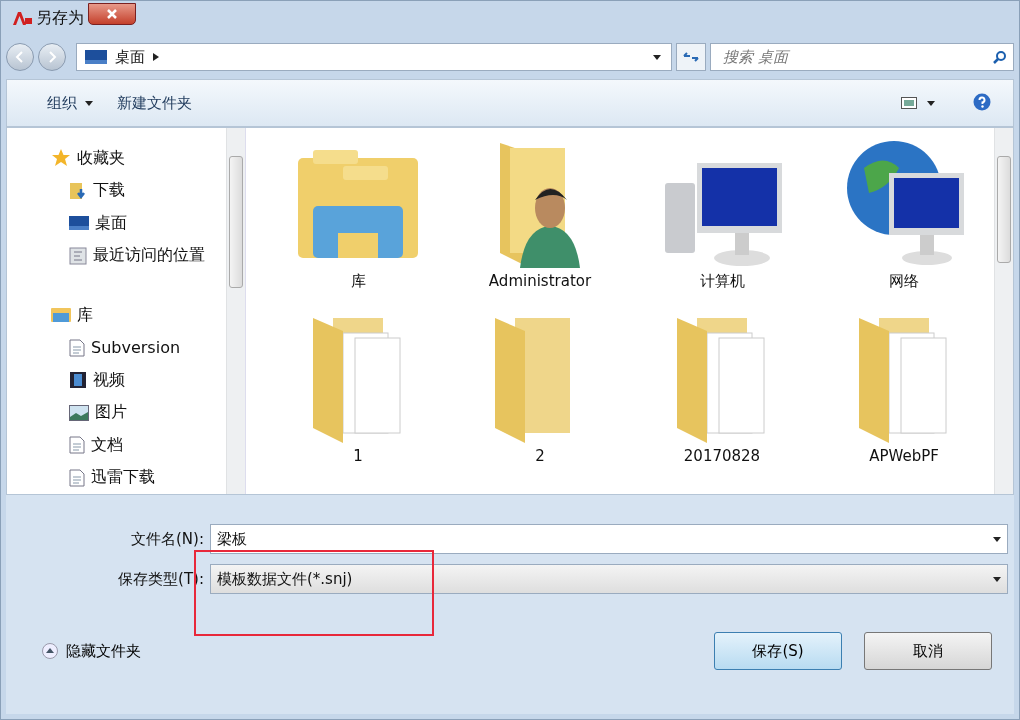 The width and height of the screenshot is (1020, 720). What do you see at coordinates (138, 380) in the screenshot?
I see `sidebar-item: 视频` at bounding box center [138, 380].